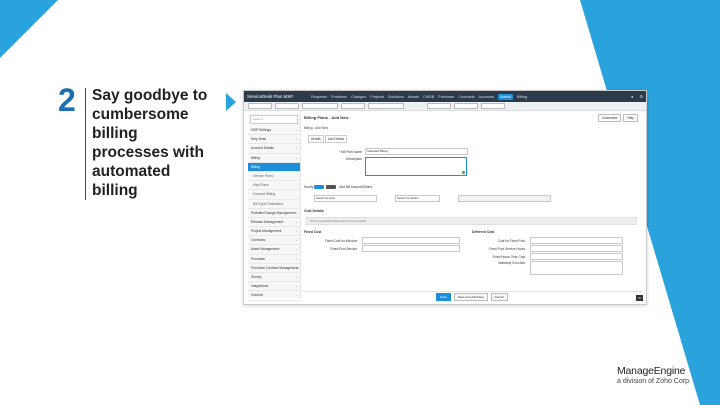 The width and height of the screenshot is (720, 405). Describe the element at coordinates (354, 159) in the screenshot. I see `description-label: Description` at that location.